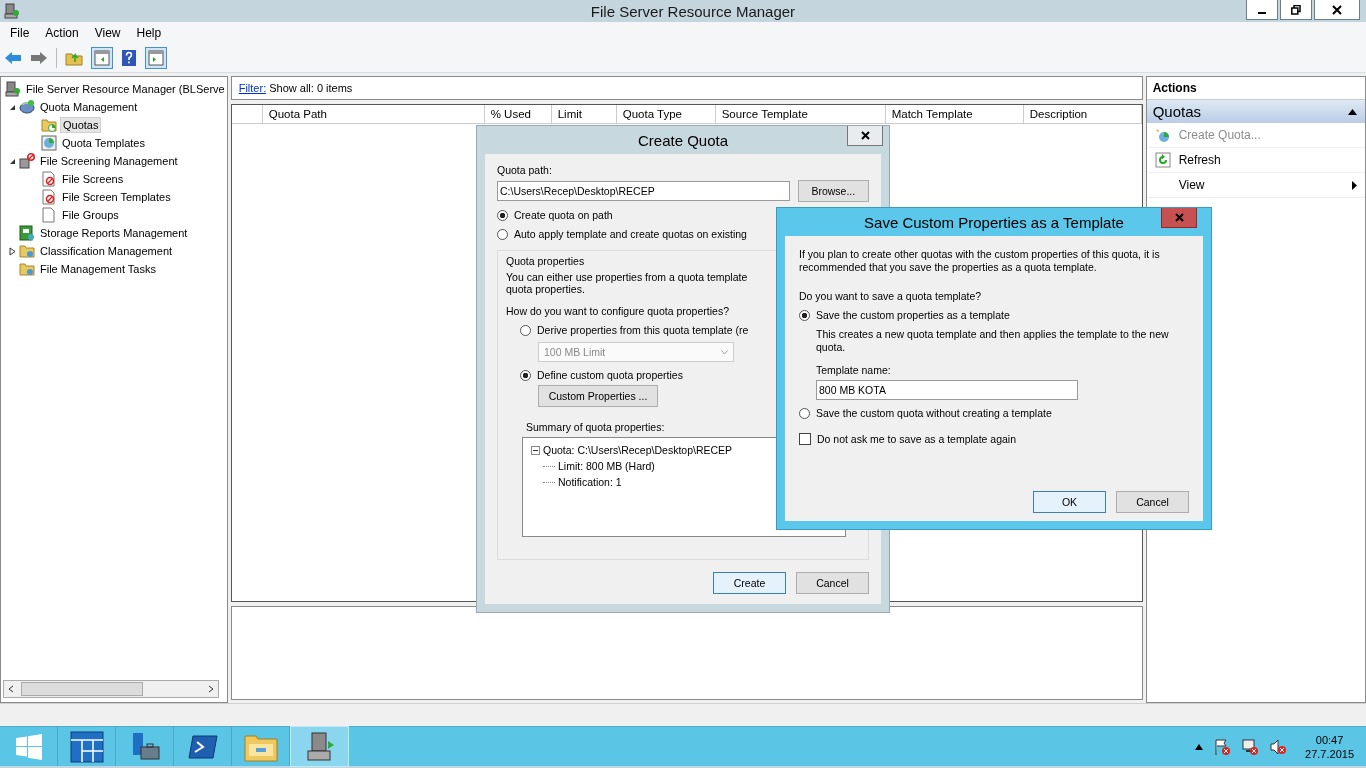 Image resolution: width=1366 pixels, height=768 pixels. What do you see at coordinates (800, 114) in the screenshot?
I see `column-header: Source Template` at bounding box center [800, 114].